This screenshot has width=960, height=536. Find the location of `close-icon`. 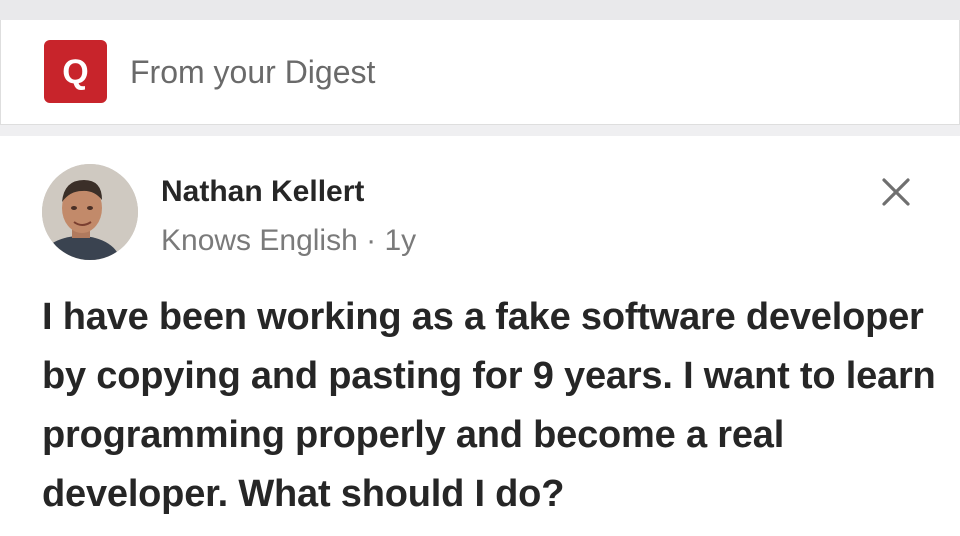

close-icon is located at coordinates (896, 192).